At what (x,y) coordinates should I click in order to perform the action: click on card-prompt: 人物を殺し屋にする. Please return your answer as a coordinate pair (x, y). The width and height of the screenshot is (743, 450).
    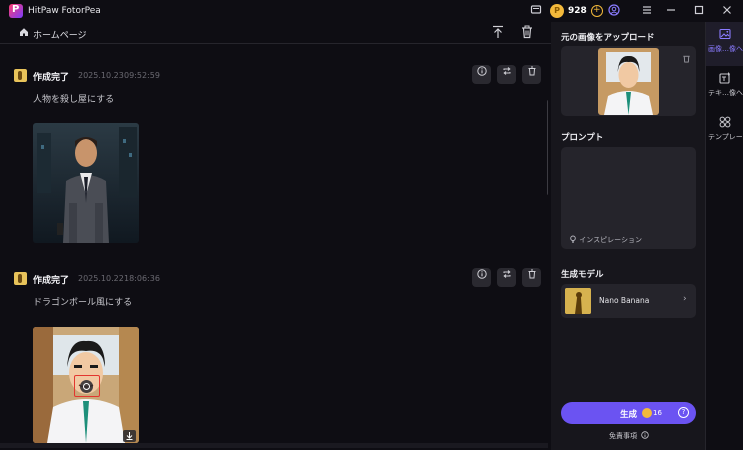
    Looking at the image, I should click on (74, 100).